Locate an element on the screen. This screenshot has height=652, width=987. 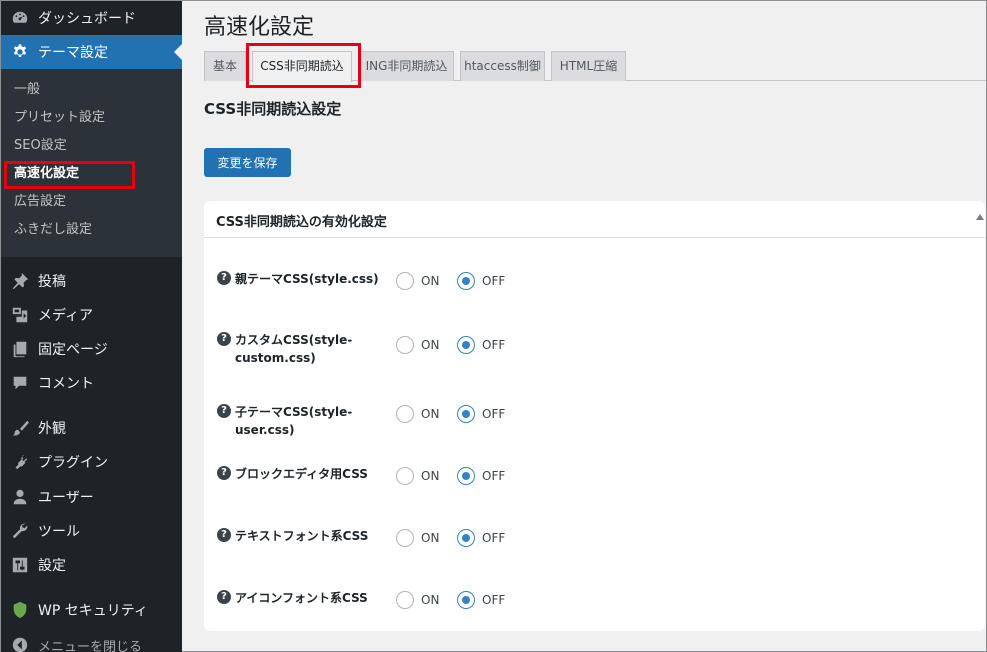
submenu-seo: SEO設定 is located at coordinates (40, 146).